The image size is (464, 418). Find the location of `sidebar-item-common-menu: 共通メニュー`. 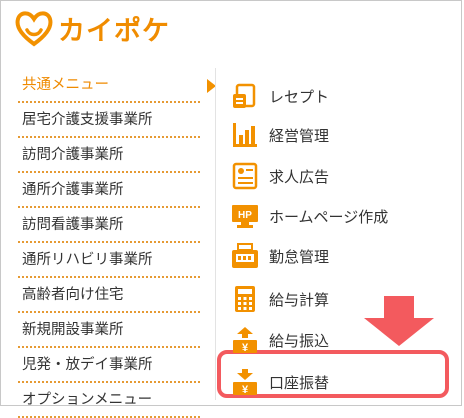

sidebar-item-common-menu: 共通メニュー is located at coordinates (109, 85).